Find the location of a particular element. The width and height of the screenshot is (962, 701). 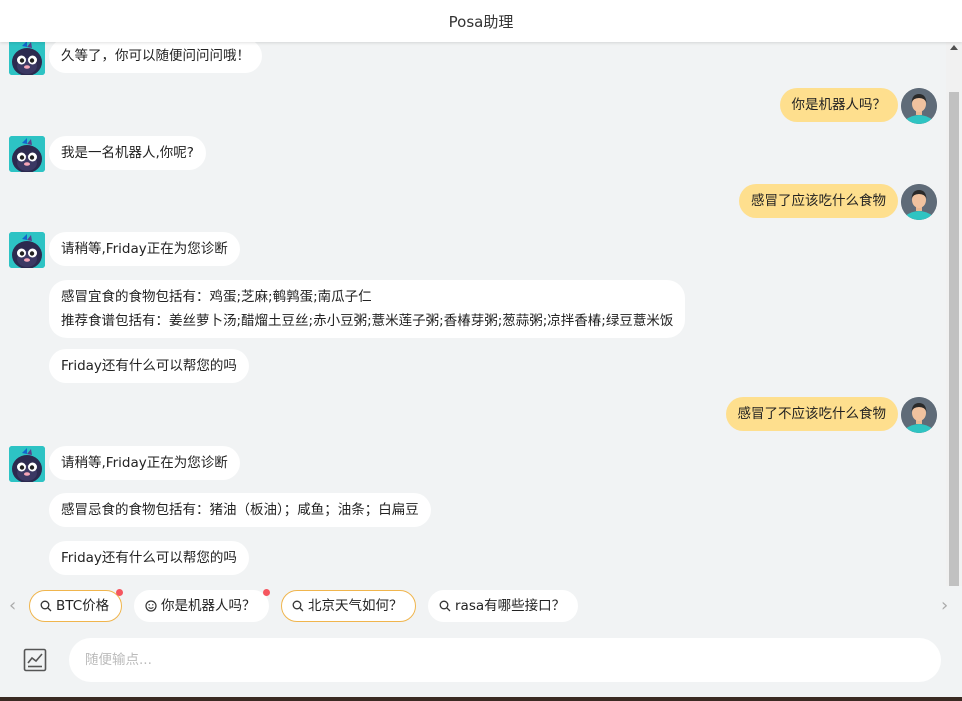

chat-scrollbar is located at coordinates (954, 314).